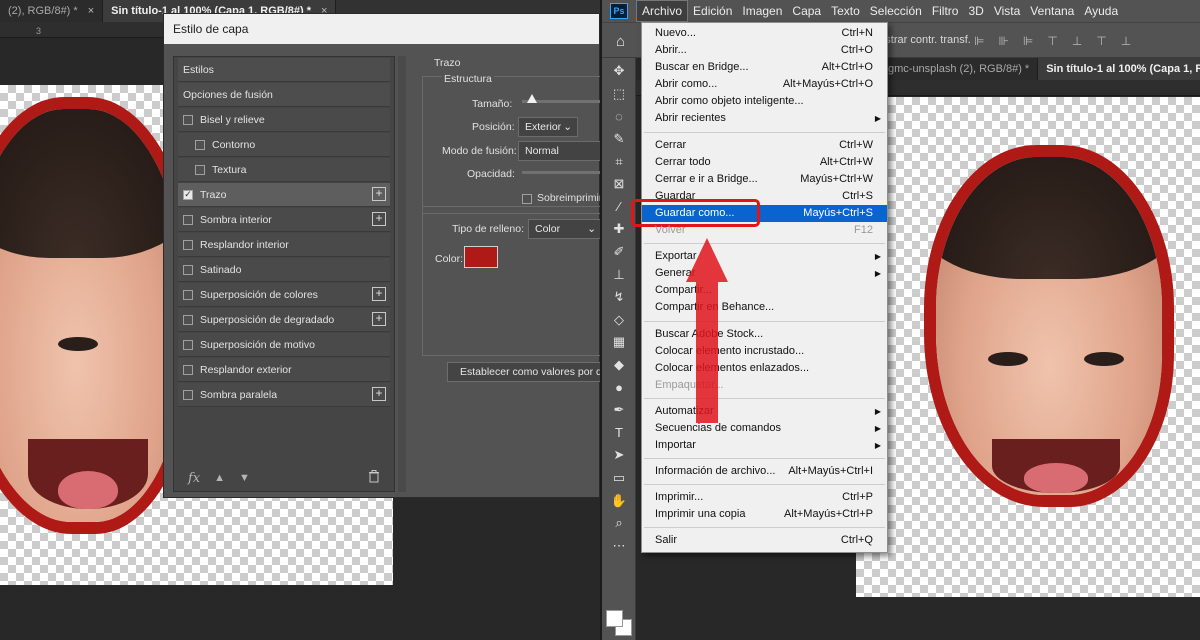 The height and width of the screenshot is (640, 1200). Describe the element at coordinates (548, 127) in the screenshot. I see `position-select: Exterior ⌄` at that location.